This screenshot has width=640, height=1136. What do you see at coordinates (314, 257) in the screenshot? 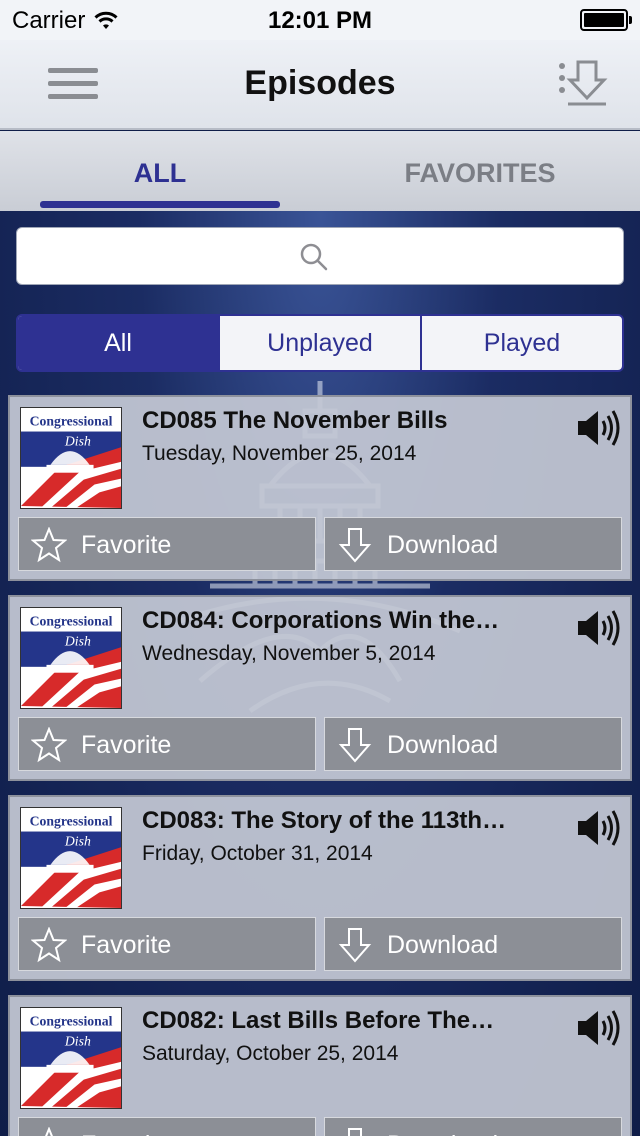
I see `search-icon` at bounding box center [314, 257].